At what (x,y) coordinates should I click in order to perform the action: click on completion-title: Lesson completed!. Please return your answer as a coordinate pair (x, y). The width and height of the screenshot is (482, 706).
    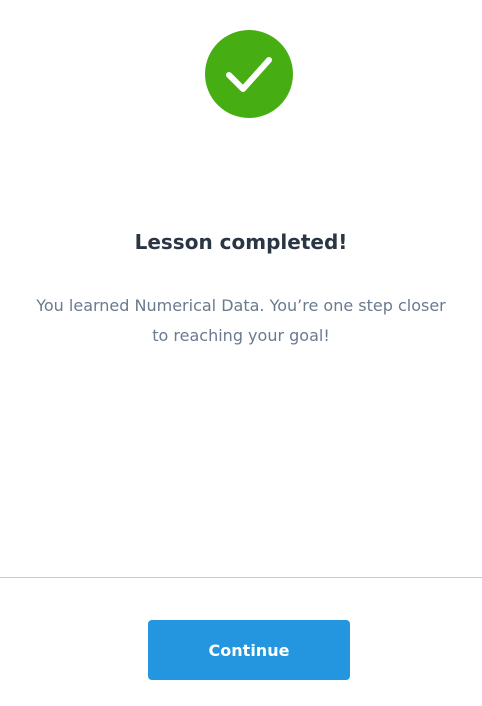
    Looking at the image, I should click on (241, 242).